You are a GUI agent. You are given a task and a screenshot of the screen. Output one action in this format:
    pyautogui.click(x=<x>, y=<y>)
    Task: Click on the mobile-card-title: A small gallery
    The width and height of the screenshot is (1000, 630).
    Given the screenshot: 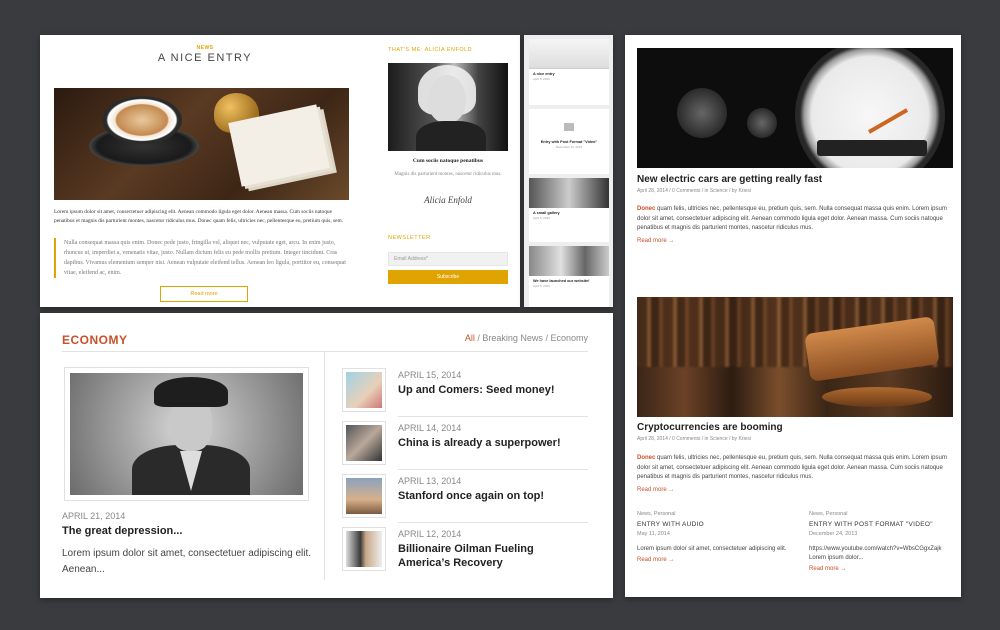 What is the action you would take?
    pyautogui.click(x=569, y=212)
    